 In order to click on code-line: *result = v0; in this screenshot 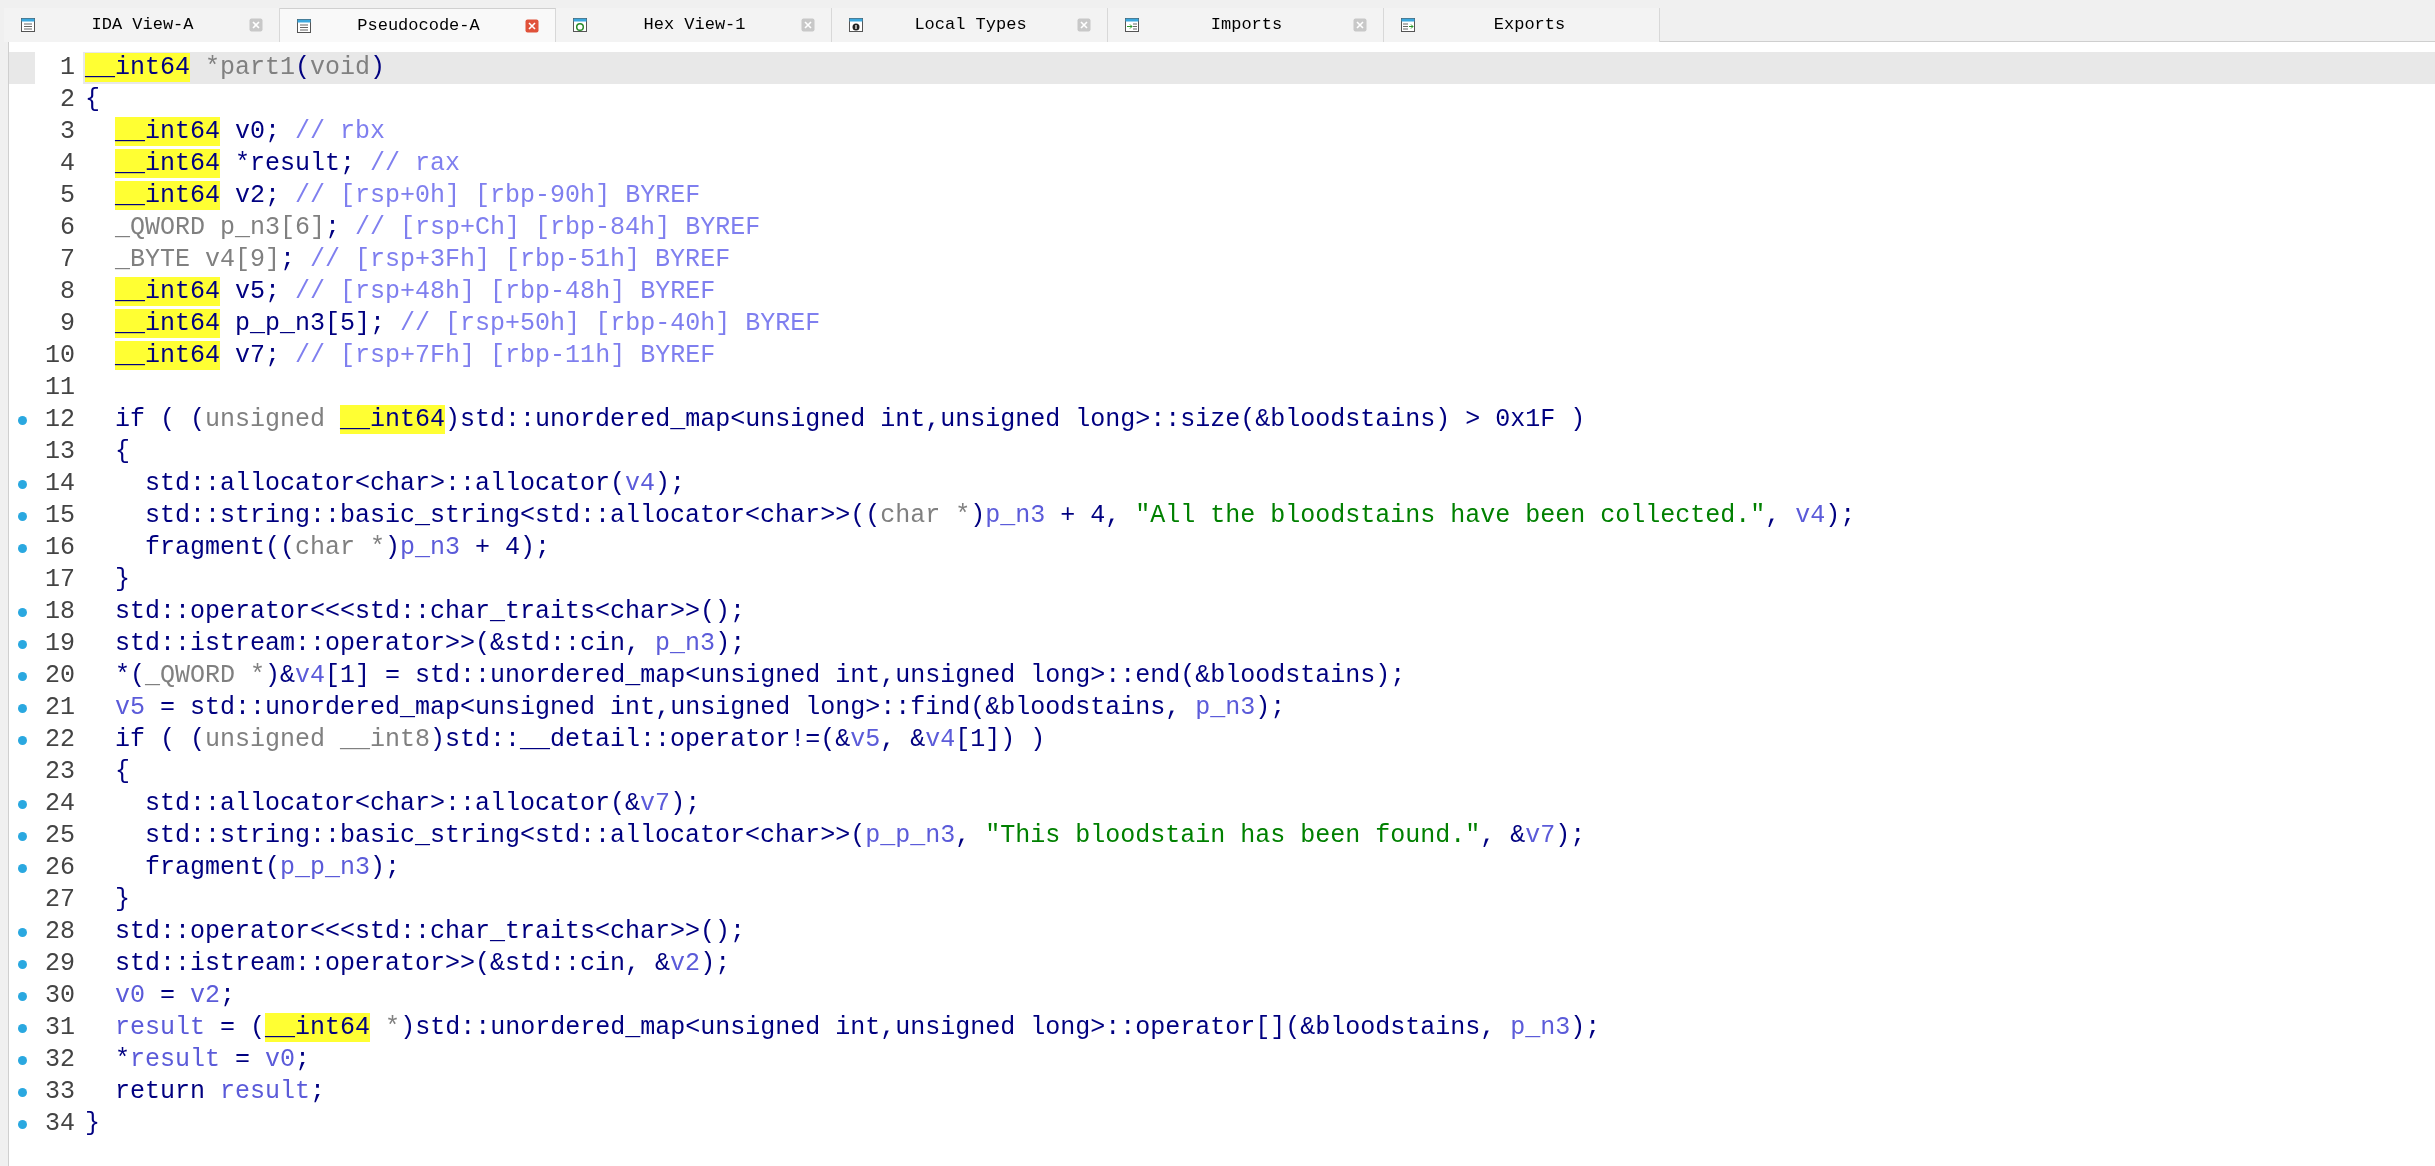, I will do `click(212, 1060)`.